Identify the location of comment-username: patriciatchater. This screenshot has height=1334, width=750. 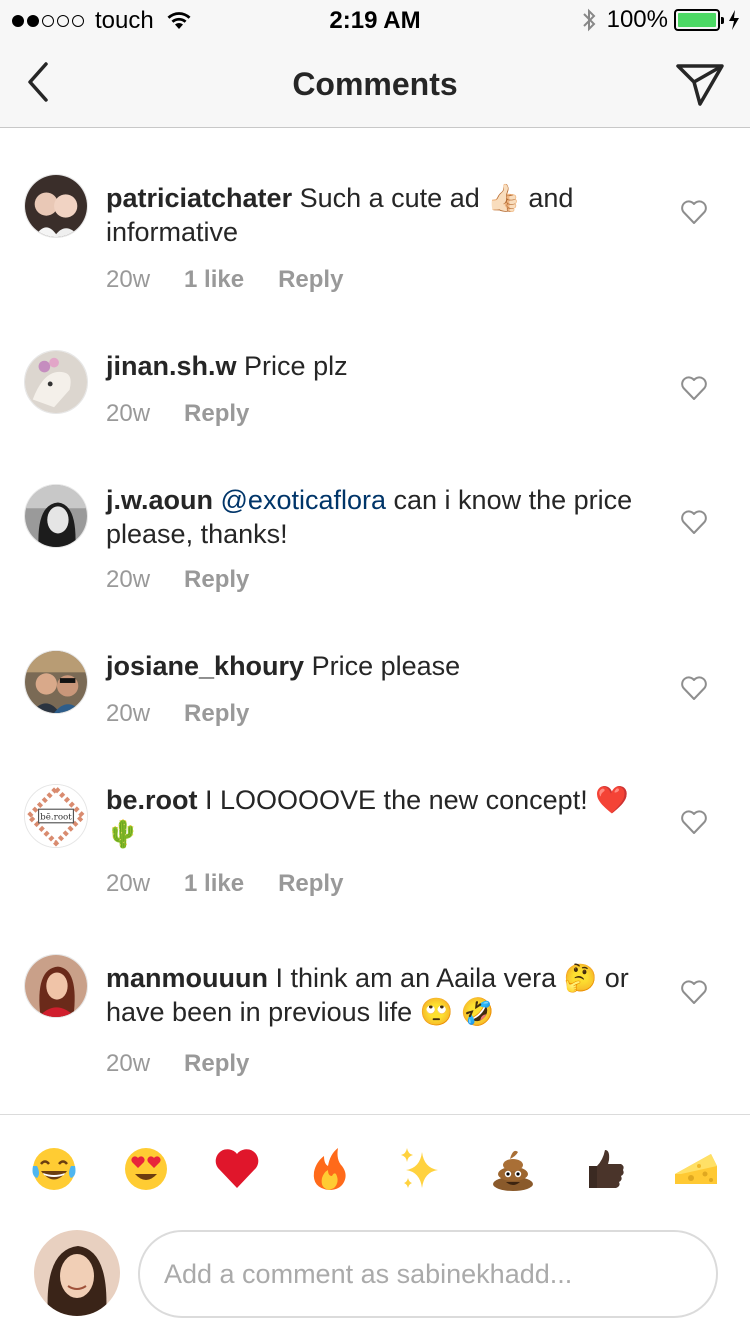
(199, 198).